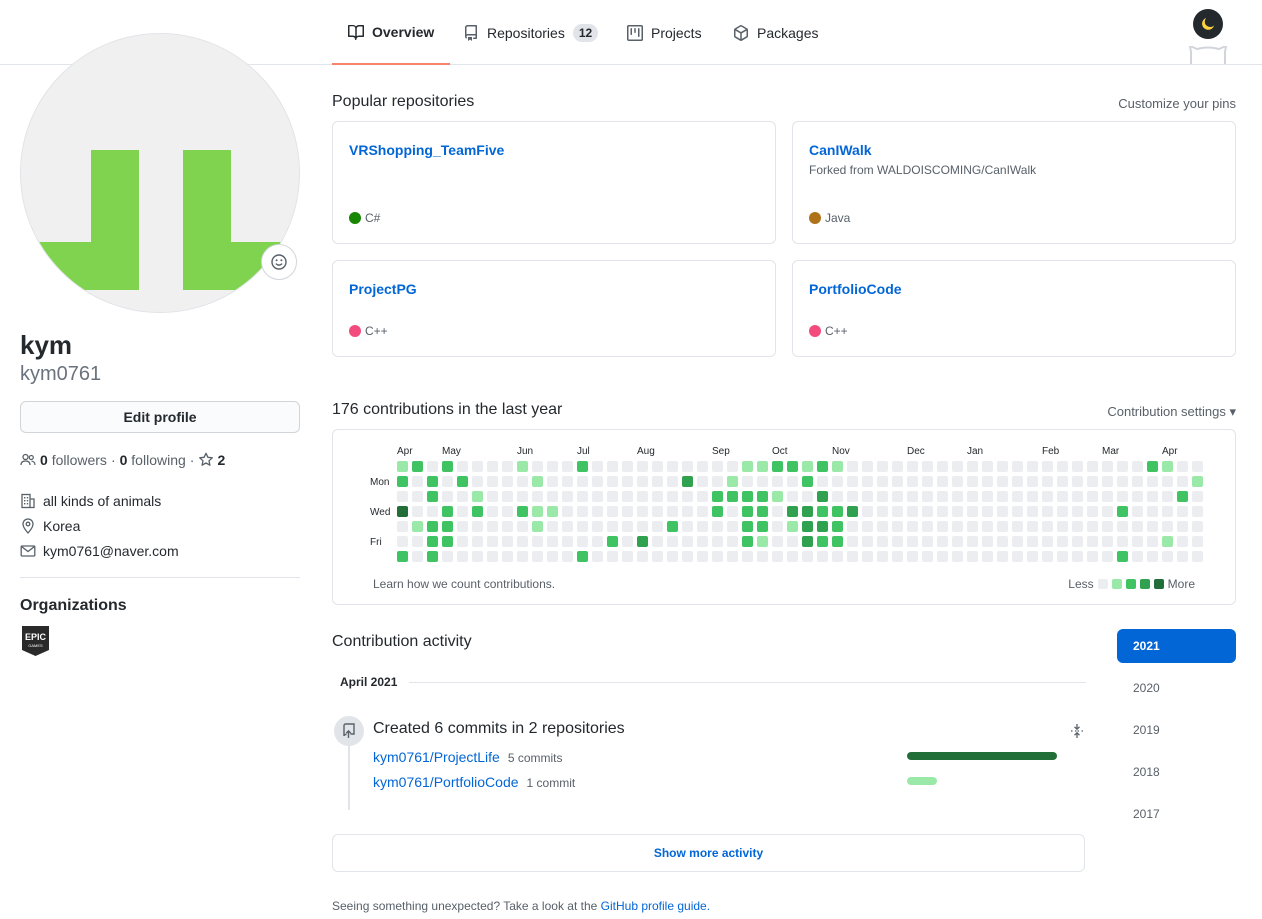 The height and width of the screenshot is (919, 1262). I want to click on fold-icon, so click(1077, 731).